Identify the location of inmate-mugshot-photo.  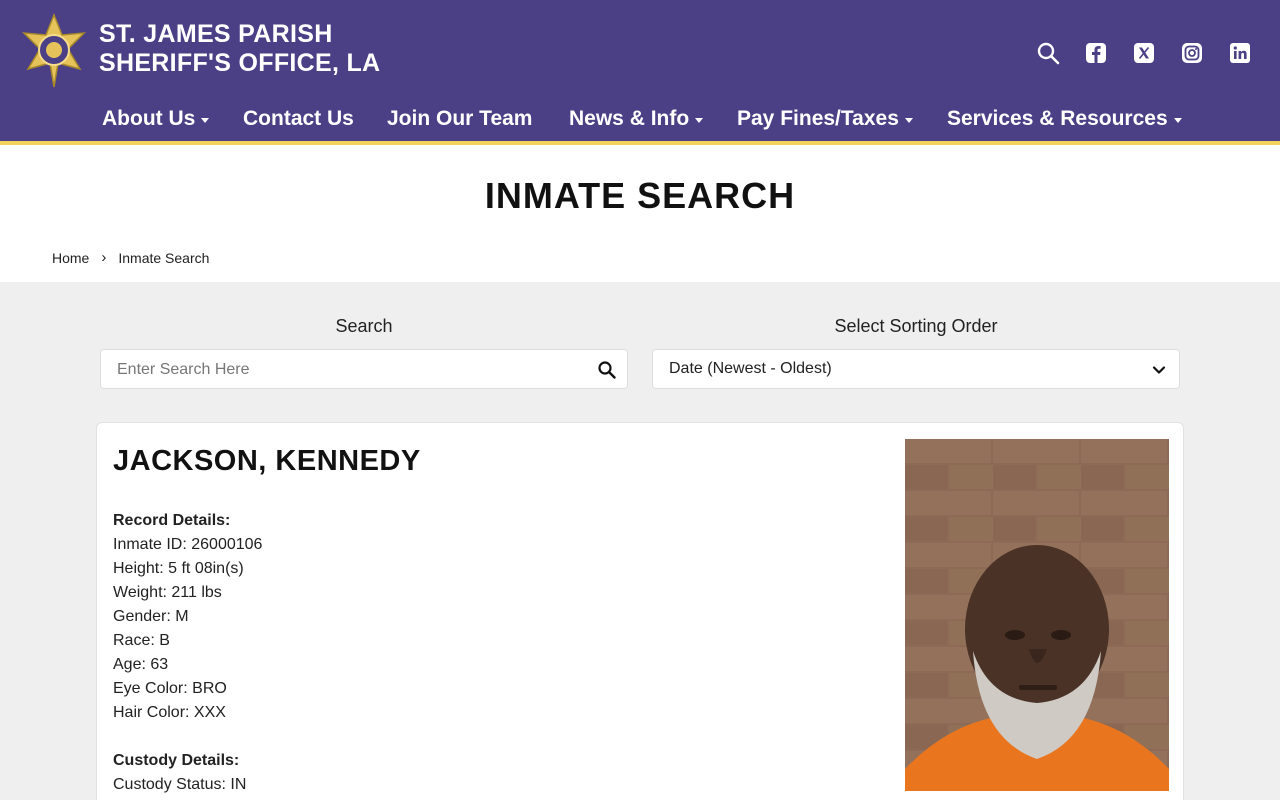
(1037, 615).